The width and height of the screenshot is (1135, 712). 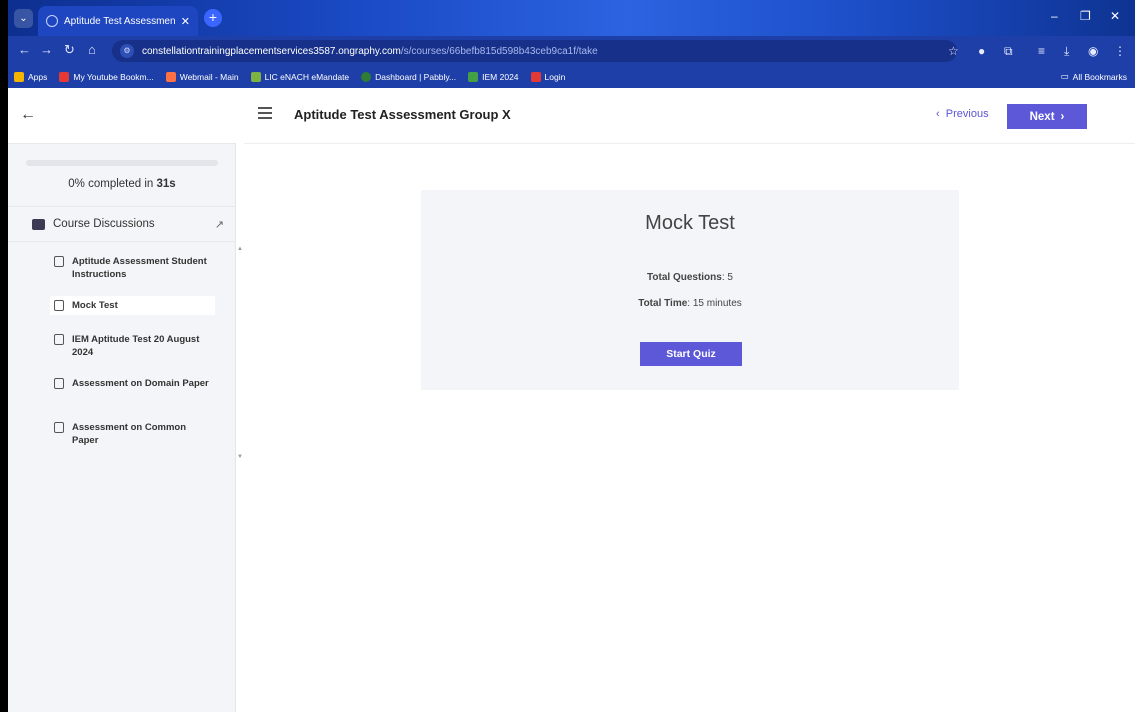 I want to click on lesson-item-instructions: Aptitude Assessment Student Instructions, so click(x=132, y=268).